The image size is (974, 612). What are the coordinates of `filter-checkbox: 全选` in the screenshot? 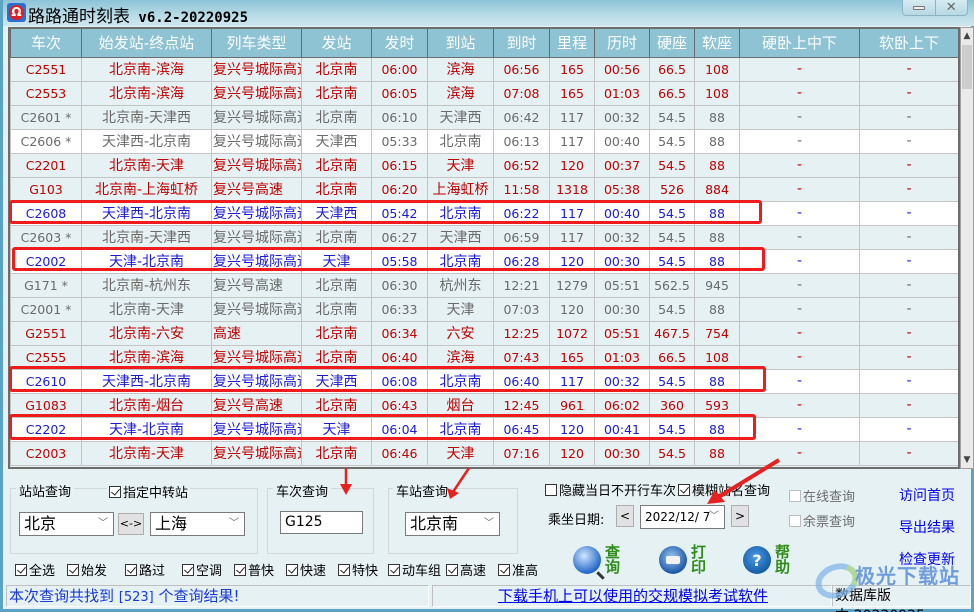 It's located at (35, 569).